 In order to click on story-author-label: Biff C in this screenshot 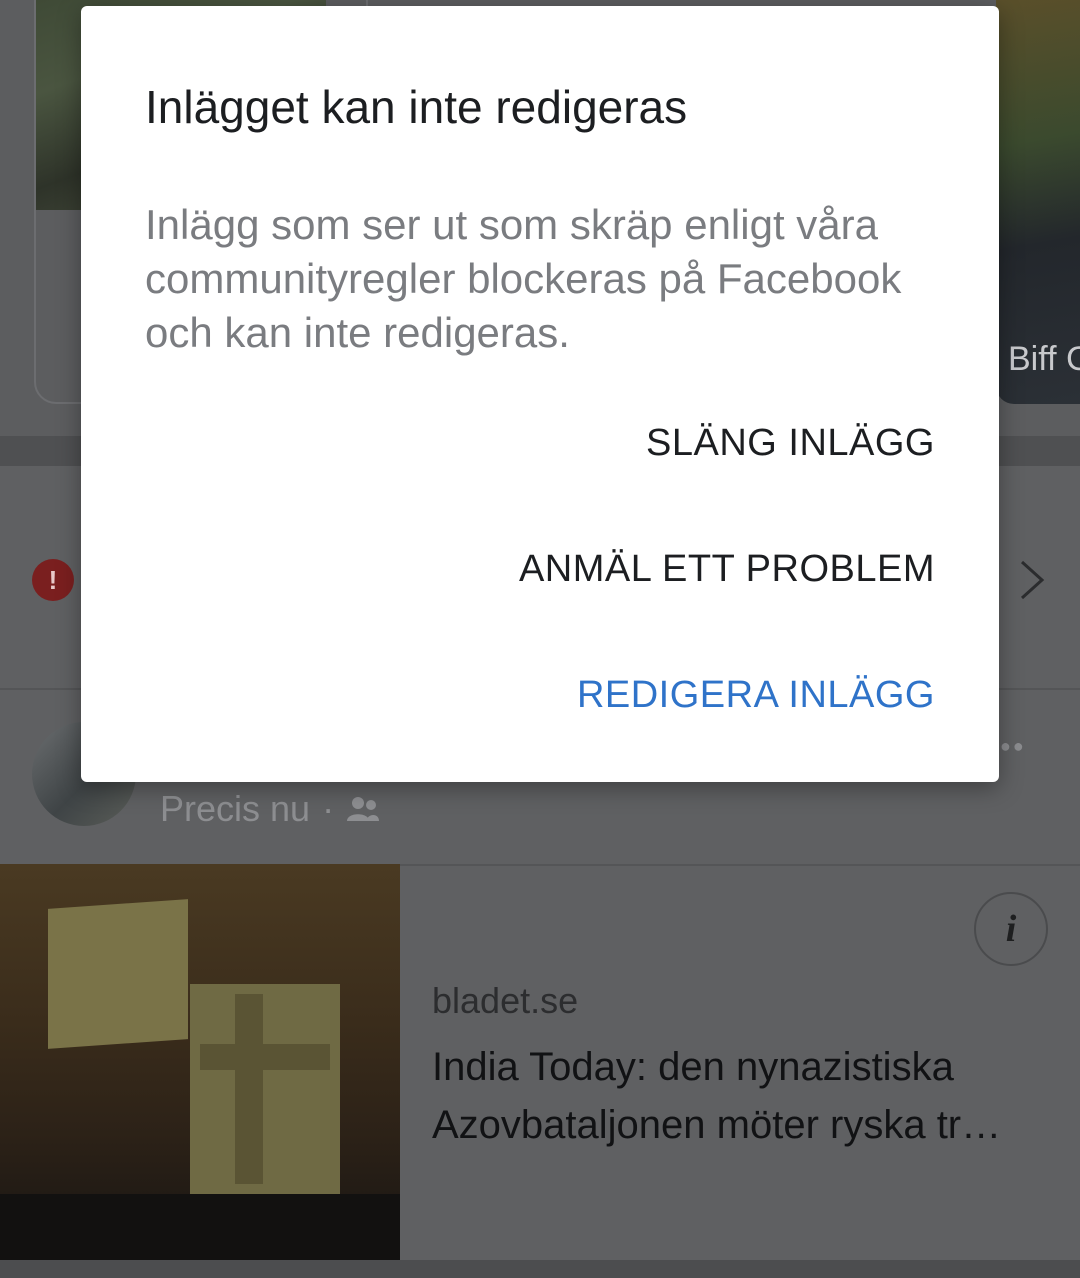, I will do `click(1044, 359)`.